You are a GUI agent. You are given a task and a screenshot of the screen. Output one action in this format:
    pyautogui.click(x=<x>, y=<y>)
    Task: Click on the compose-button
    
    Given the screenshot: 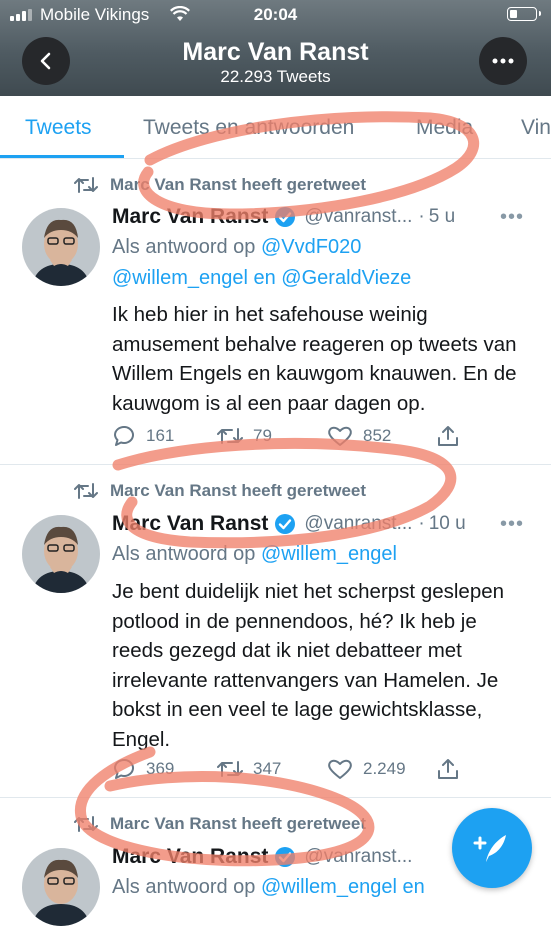 What is the action you would take?
    pyautogui.click(x=492, y=848)
    